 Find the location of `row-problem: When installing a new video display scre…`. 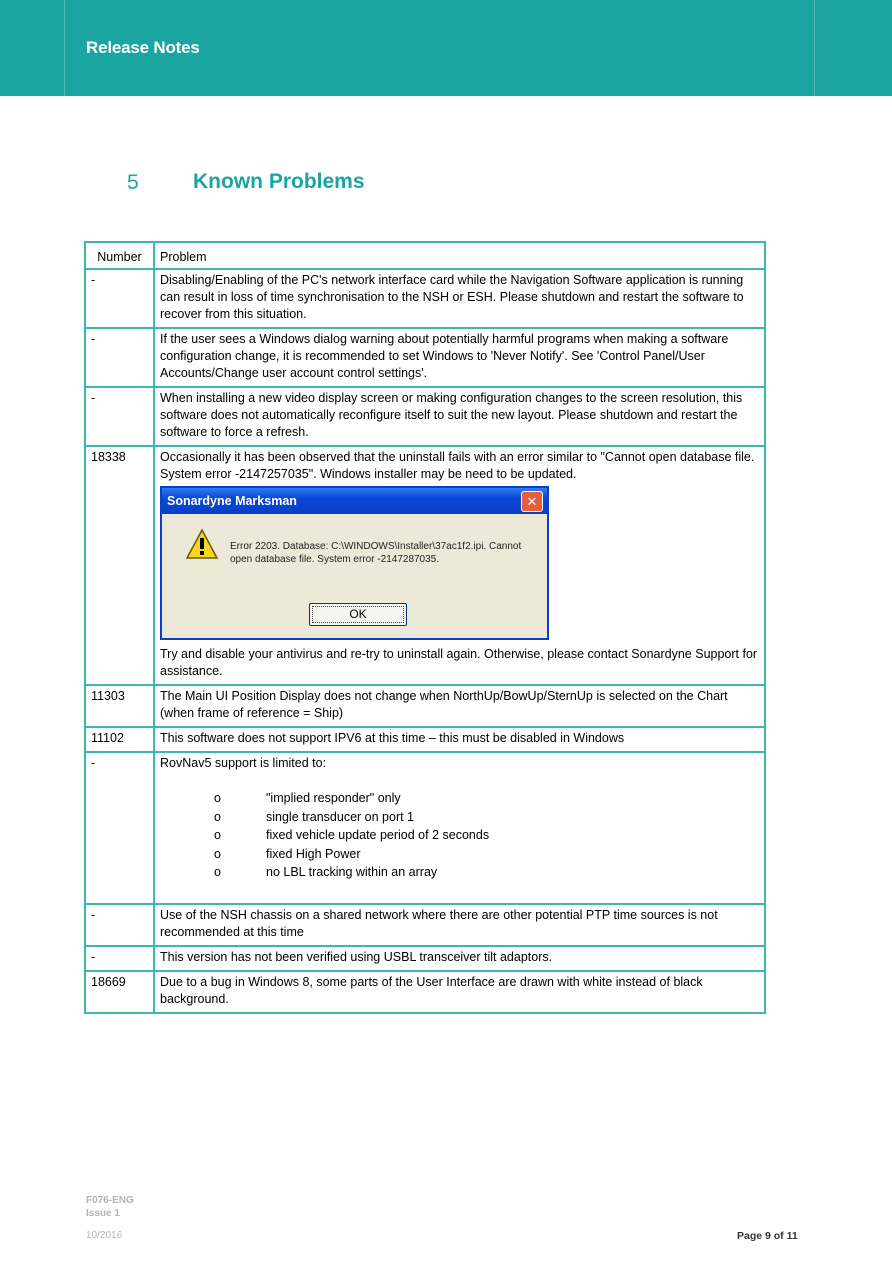

row-problem: When installing a new video display scre… is located at coordinates (459, 416).